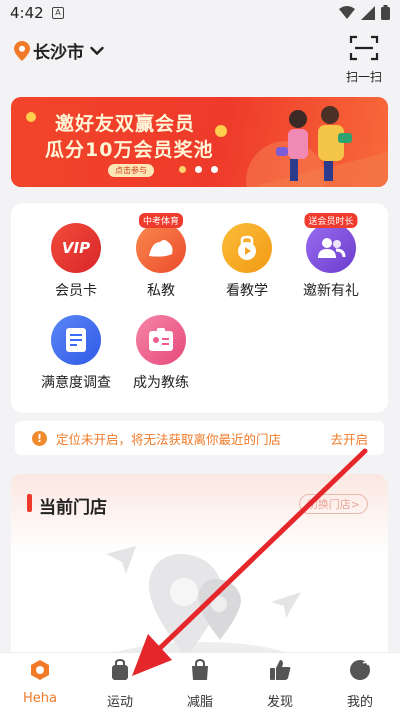 Image resolution: width=400 pixels, height=710 pixels. I want to click on notice-message: 定位未开启，将无法获取离你最近的门店, so click(169, 439).